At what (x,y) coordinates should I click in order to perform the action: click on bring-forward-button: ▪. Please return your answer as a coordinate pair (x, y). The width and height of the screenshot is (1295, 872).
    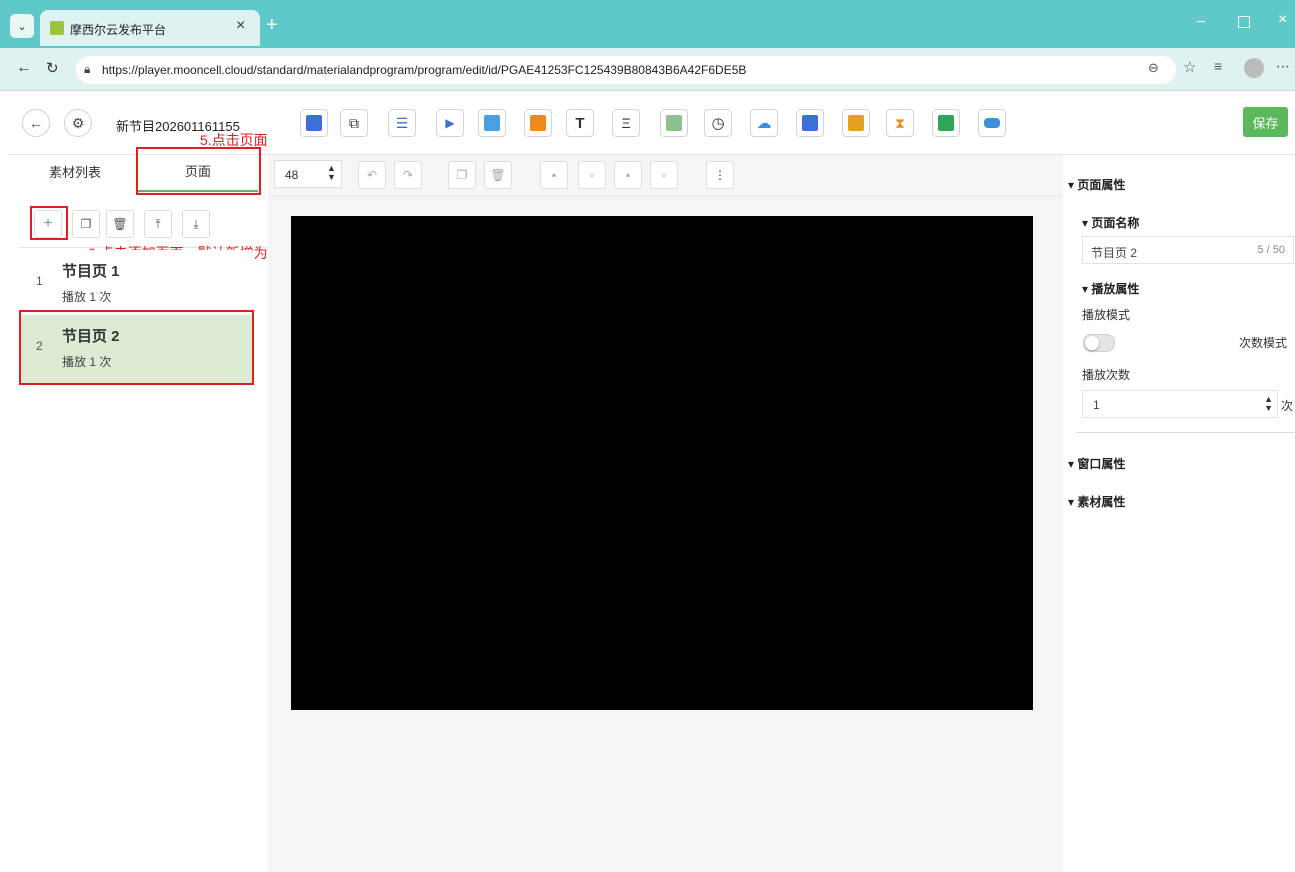
    Looking at the image, I should click on (554, 175).